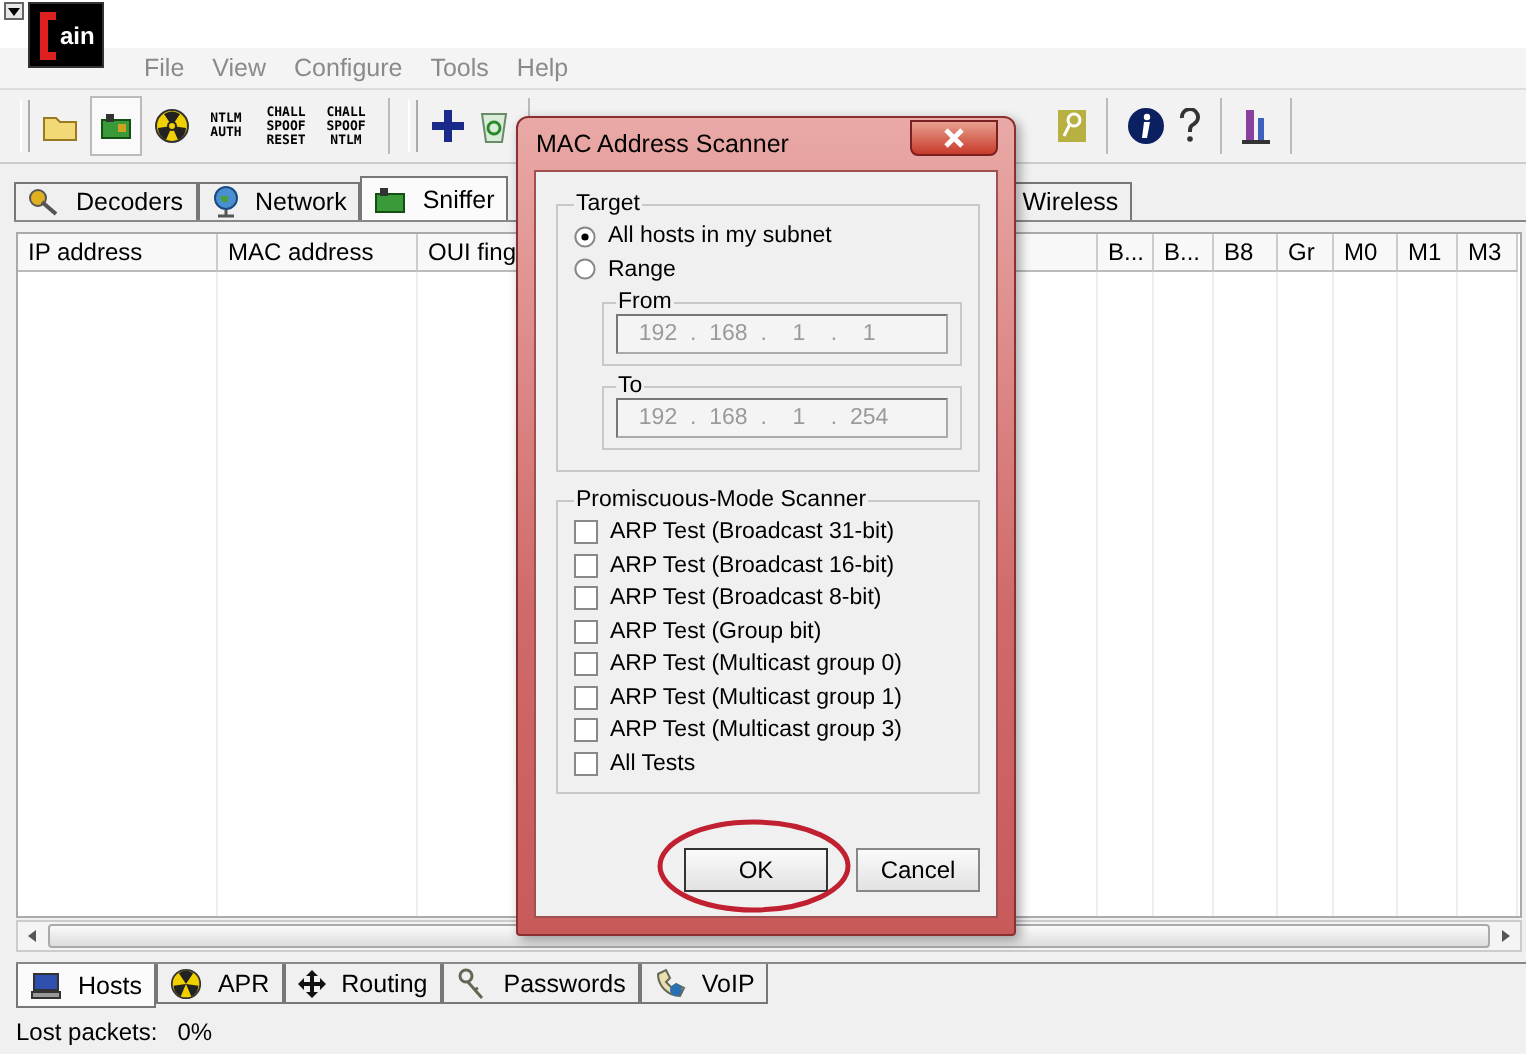 The height and width of the screenshot is (1054, 1526). What do you see at coordinates (768, 664) in the screenshot?
I see `checkbox-option: ARP Test (Multicast group 0)` at bounding box center [768, 664].